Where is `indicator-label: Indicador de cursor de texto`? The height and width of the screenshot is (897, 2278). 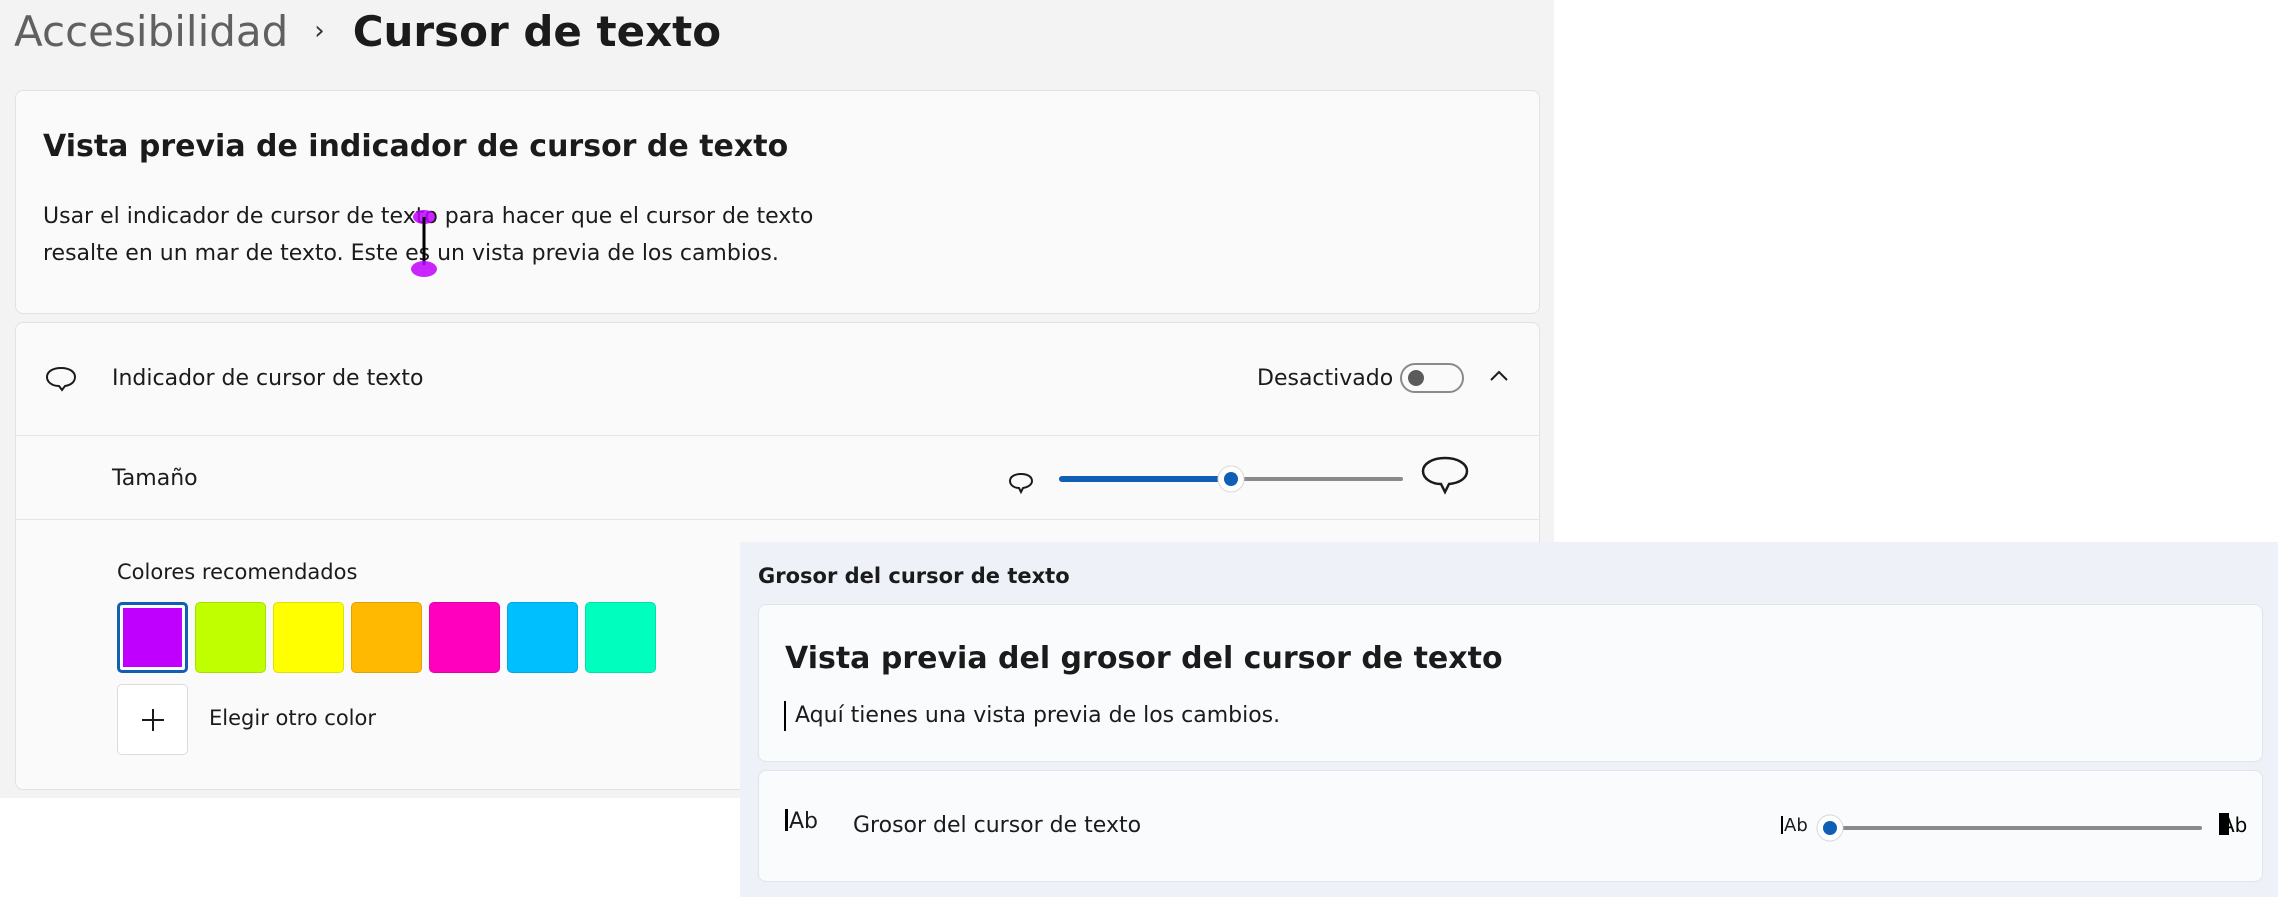 indicator-label: Indicador de cursor de texto is located at coordinates (268, 378).